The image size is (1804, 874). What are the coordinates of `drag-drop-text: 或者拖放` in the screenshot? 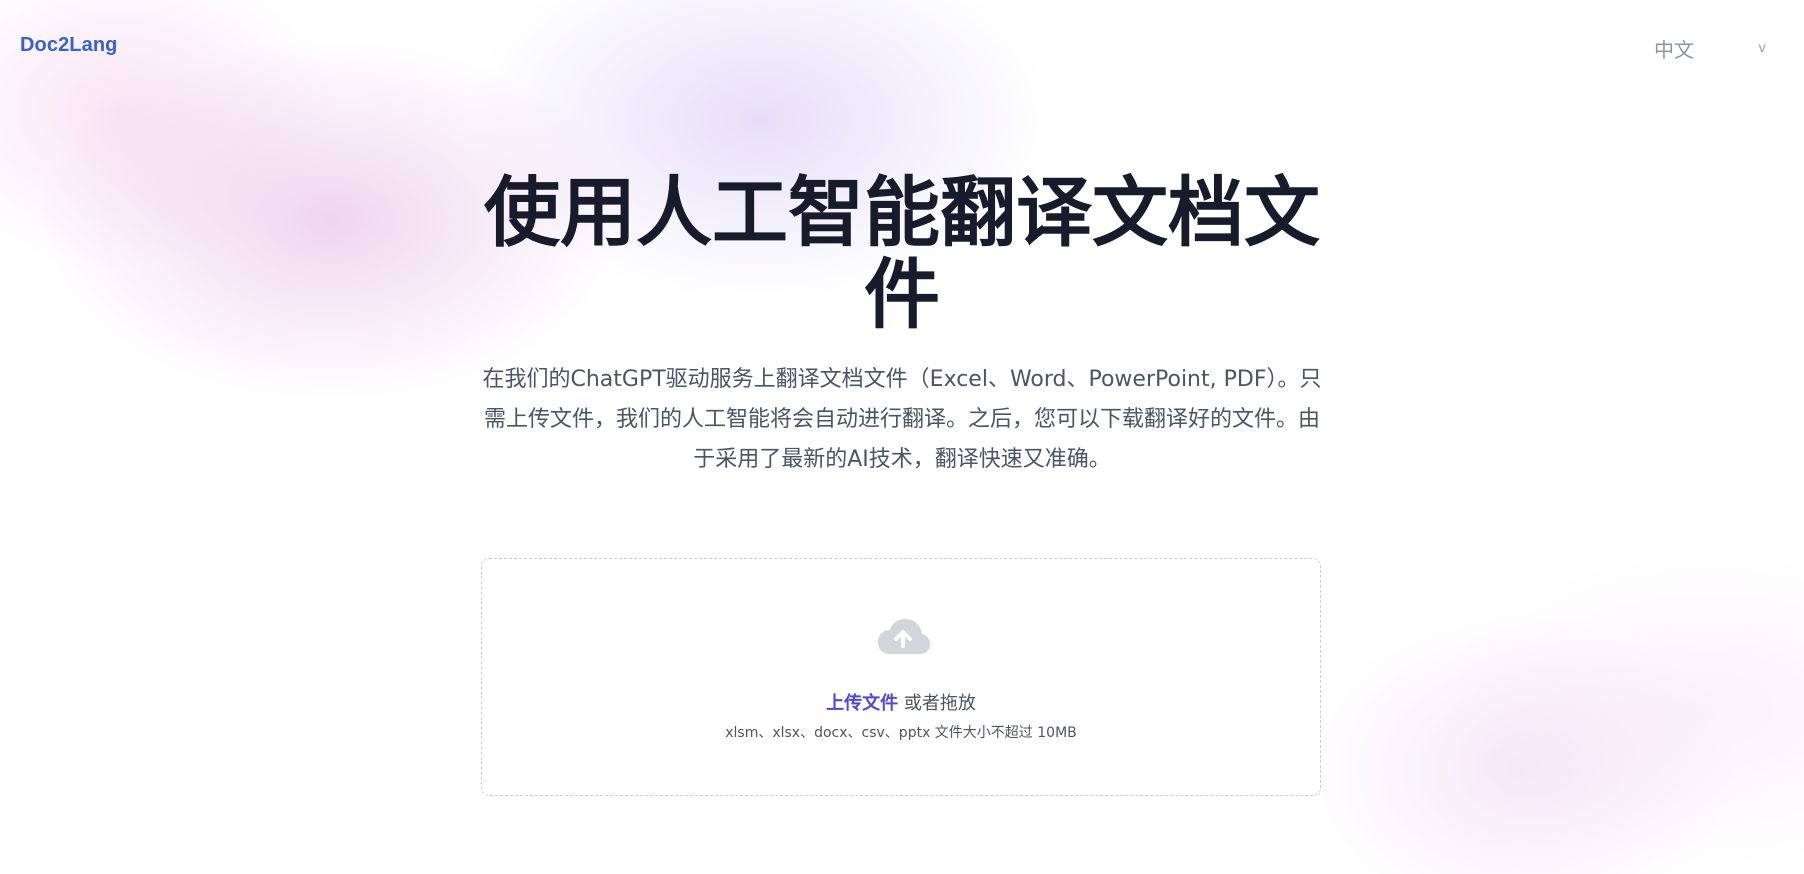 It's located at (939, 703).